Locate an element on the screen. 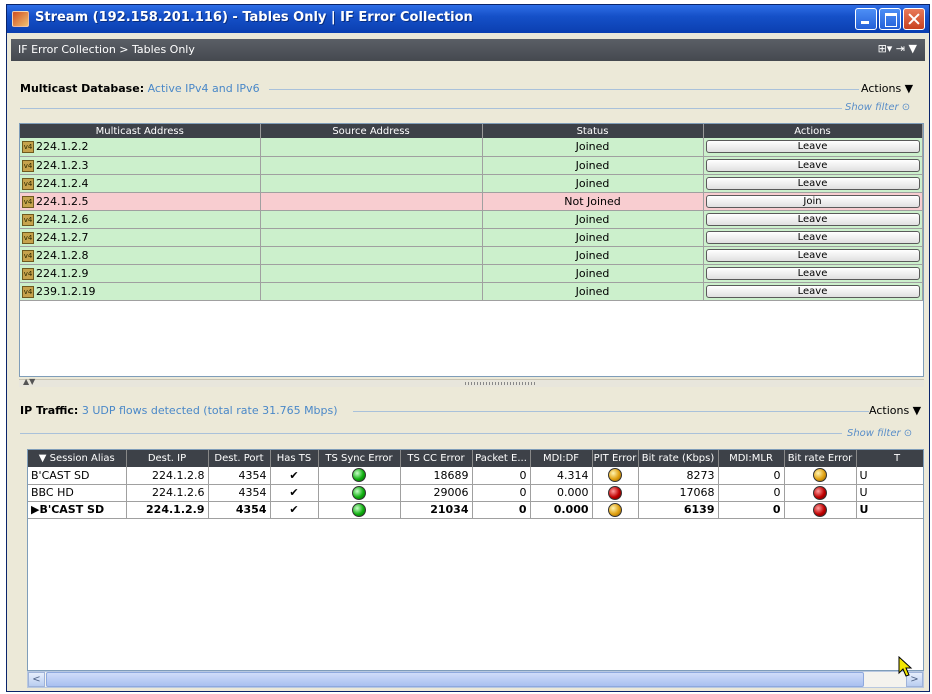 This screenshot has height=694, width=932. multicast-row: v4 239.1.2.19 Joined Leave is located at coordinates (471, 291).